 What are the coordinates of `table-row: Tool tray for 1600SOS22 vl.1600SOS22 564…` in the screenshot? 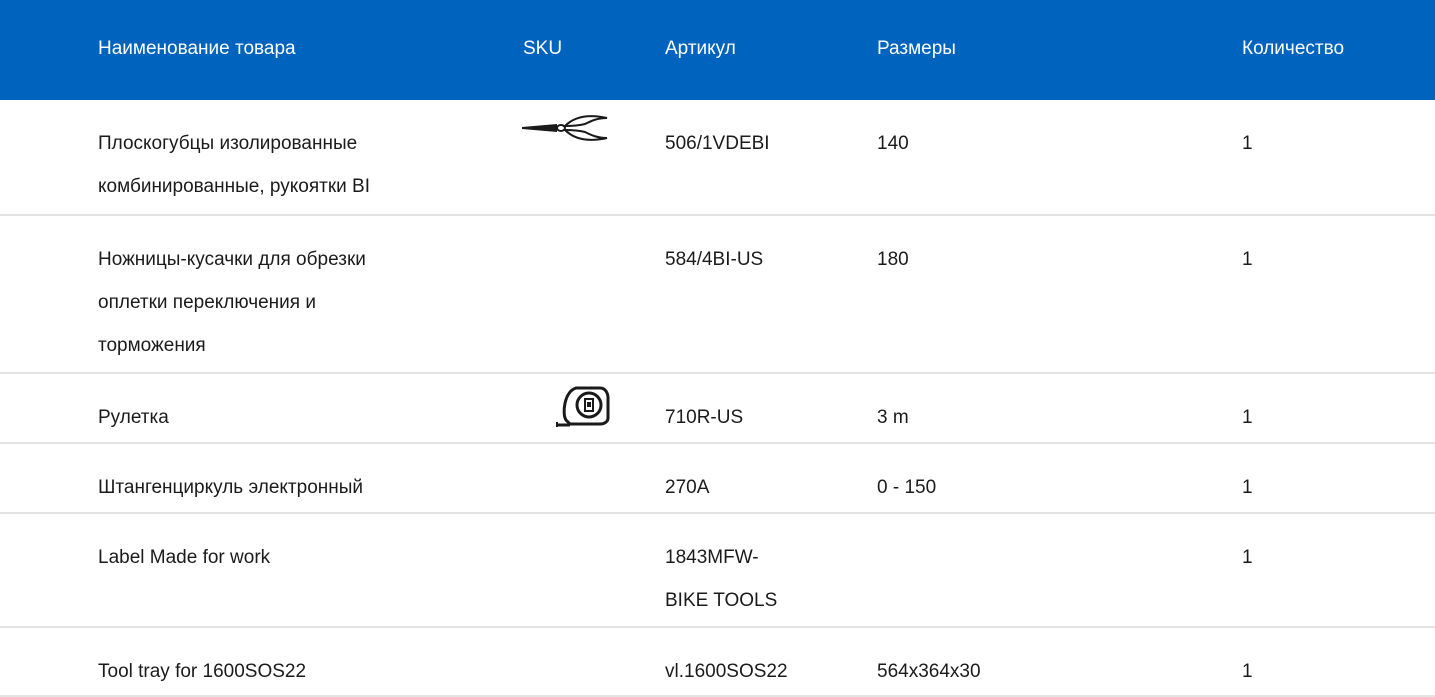 It's located at (717, 662).